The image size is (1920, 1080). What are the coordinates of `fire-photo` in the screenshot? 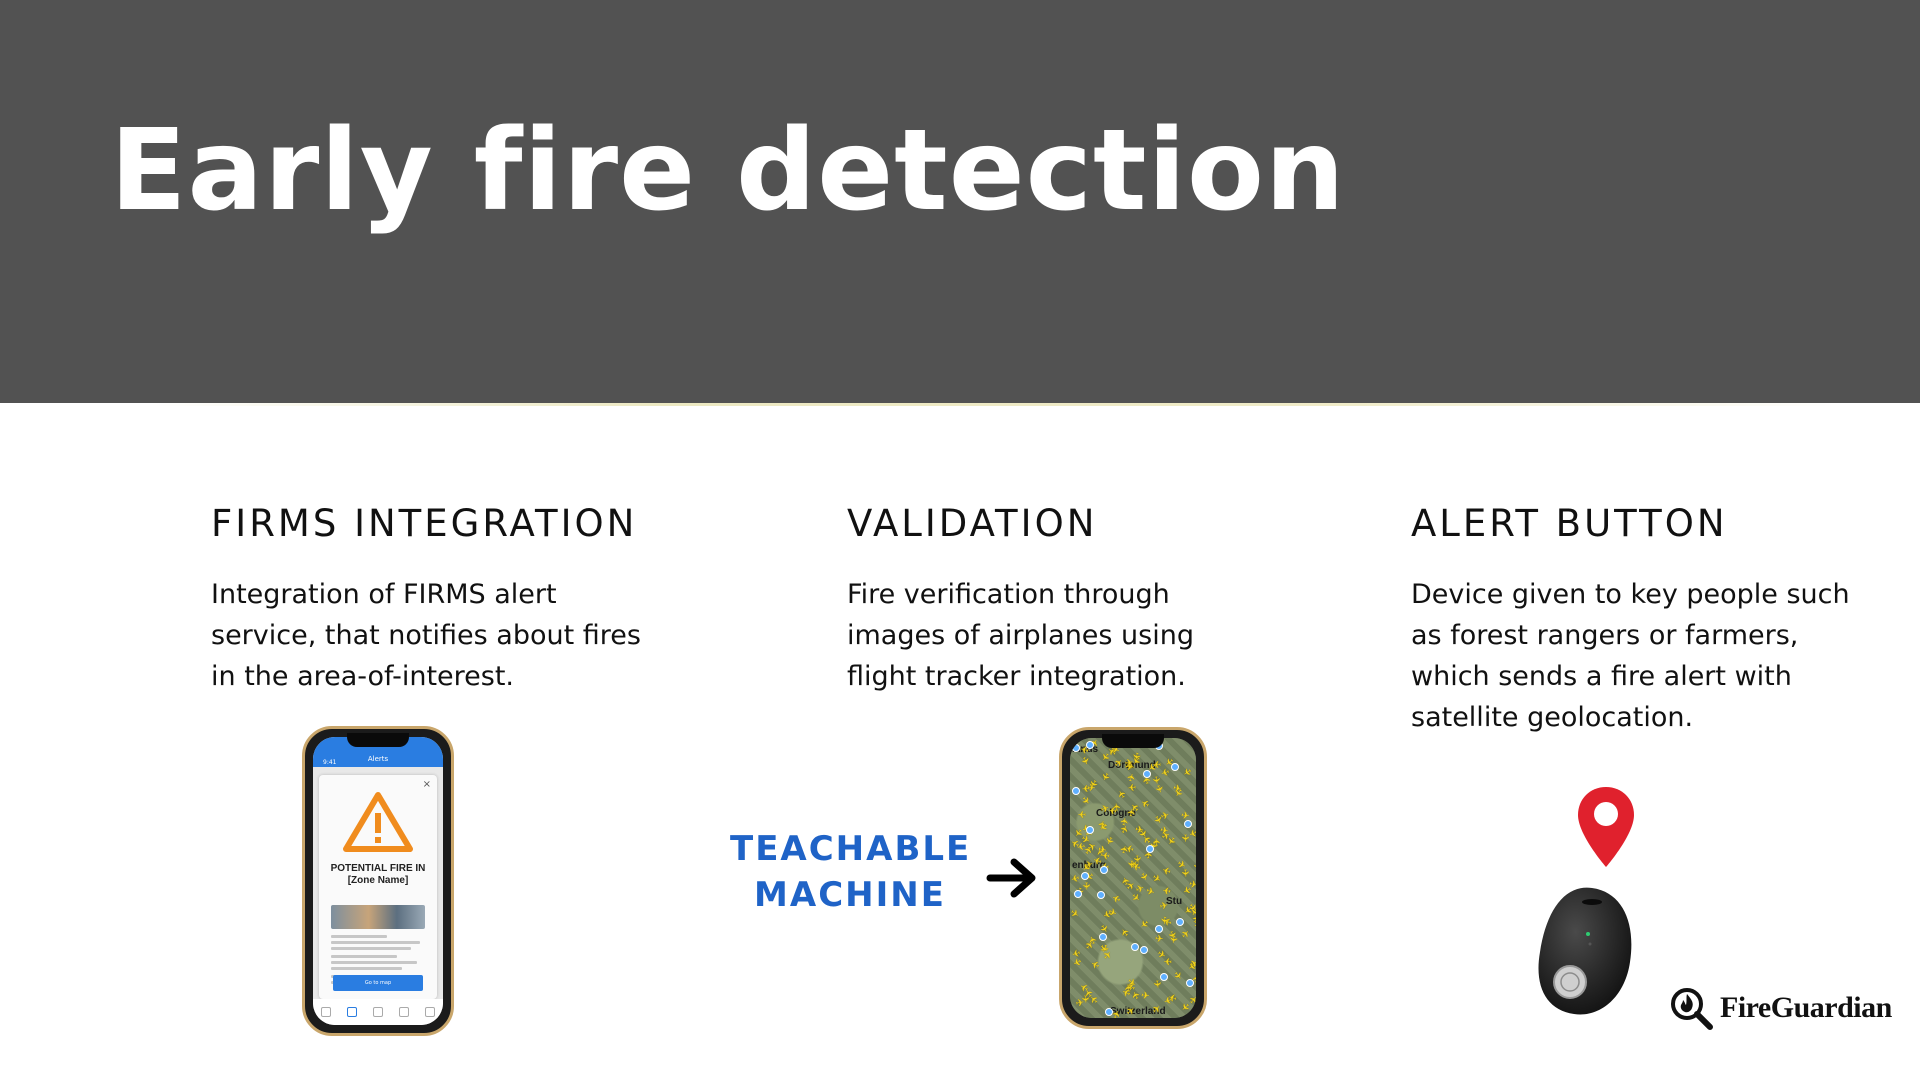 It's located at (378, 917).